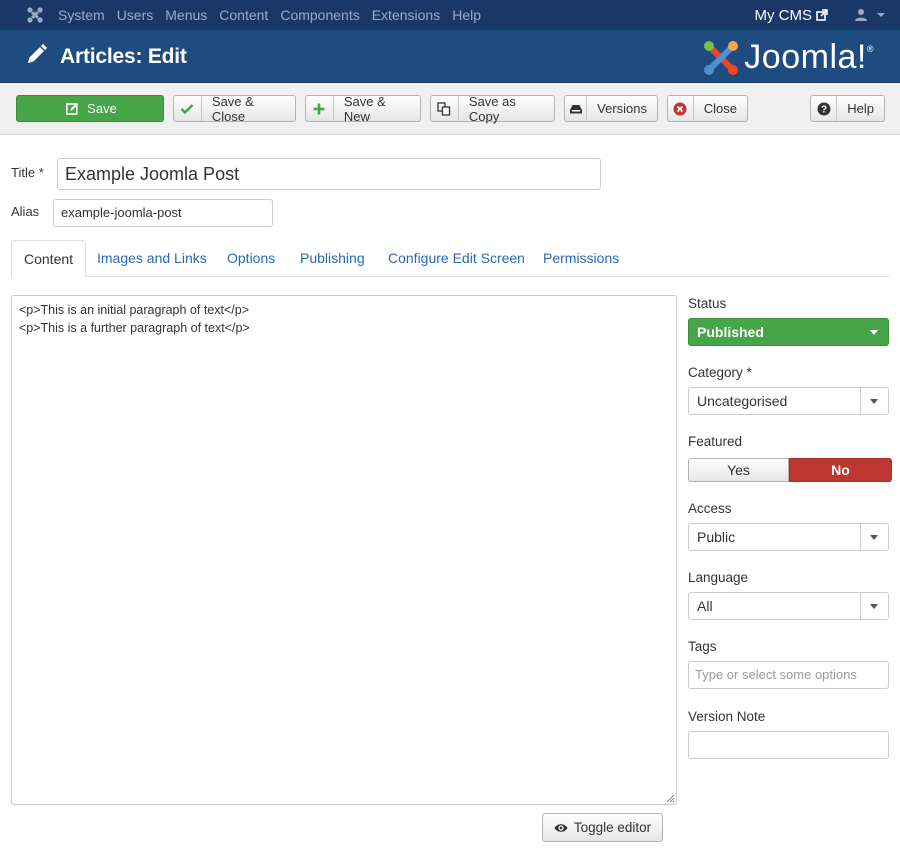  What do you see at coordinates (329, 174) in the screenshot?
I see `title-input: Example Joomla Post` at bounding box center [329, 174].